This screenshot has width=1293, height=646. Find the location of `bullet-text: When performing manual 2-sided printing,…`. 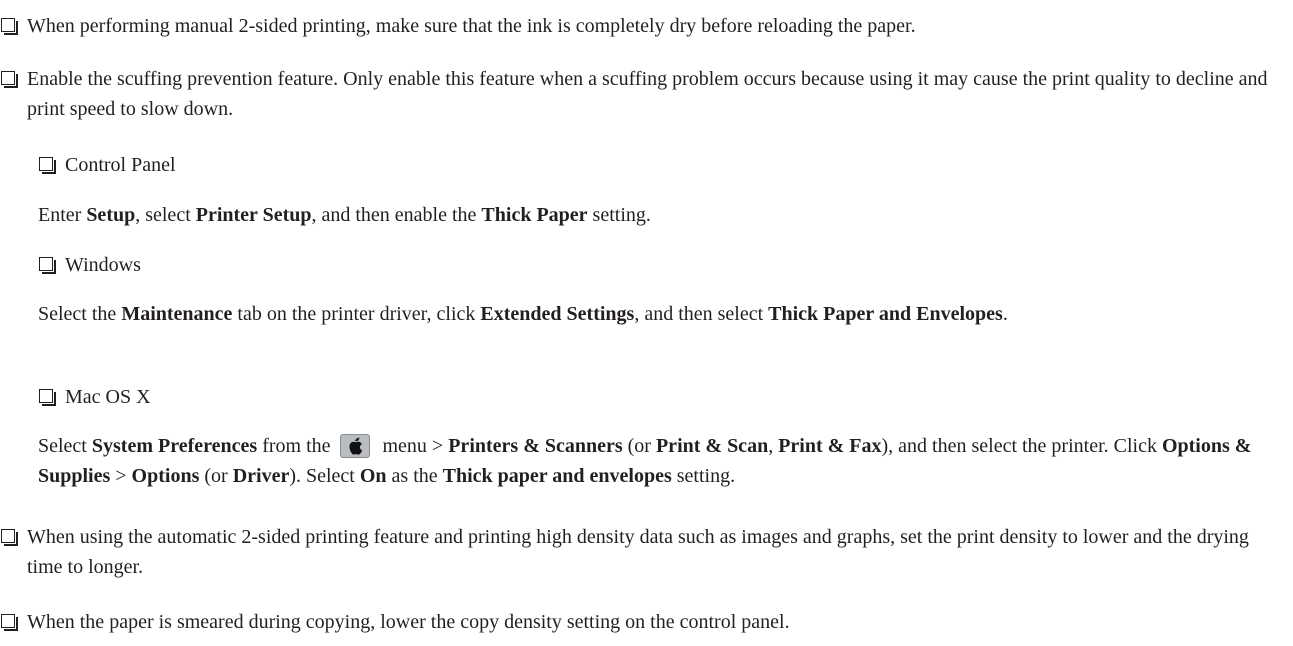

bullet-text: When performing manual 2-sided printing,… is located at coordinates (471, 26).